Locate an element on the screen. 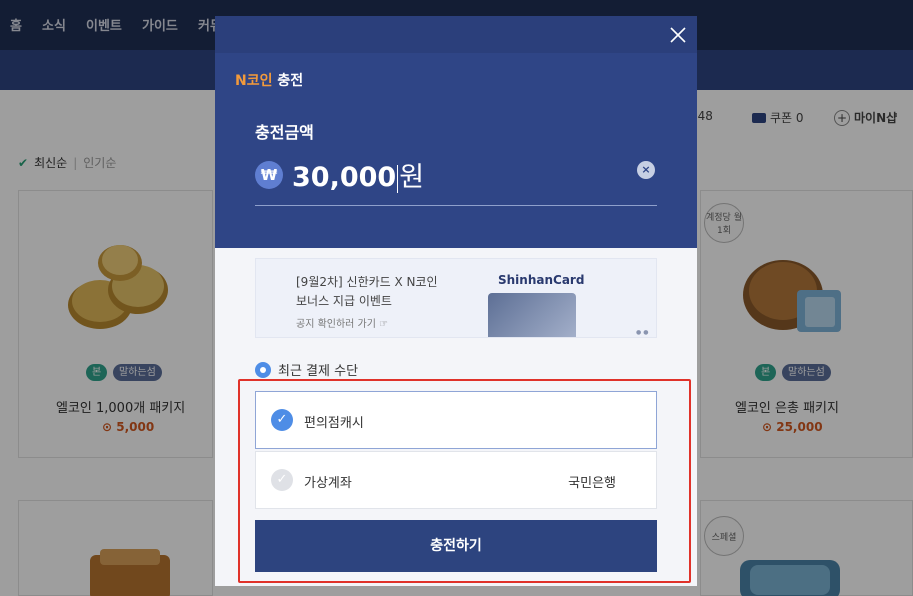 This screenshot has height=596, width=913. radio-icon is located at coordinates (263, 369).